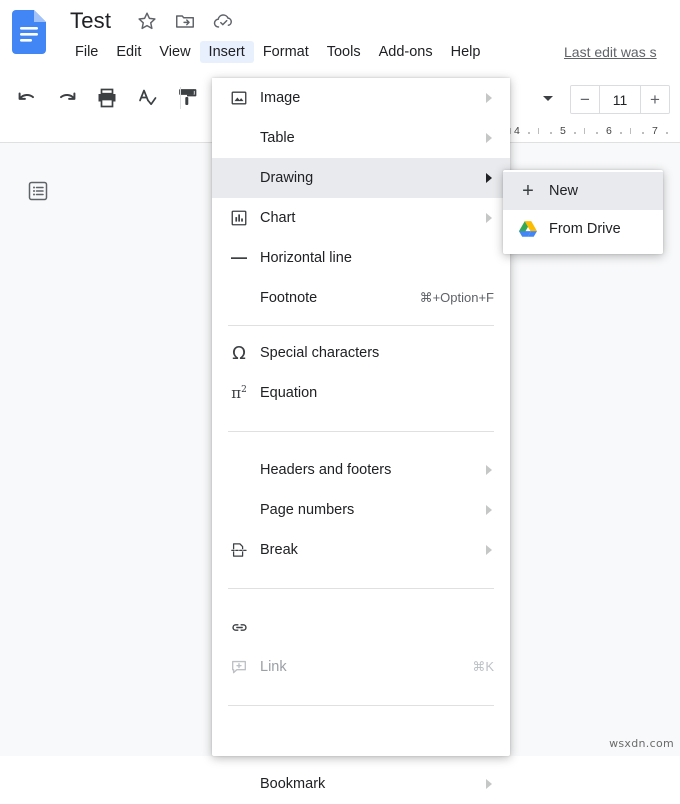 Image resolution: width=680 pixels, height=804 pixels. I want to click on menu-item-label: Equation, so click(289, 393).